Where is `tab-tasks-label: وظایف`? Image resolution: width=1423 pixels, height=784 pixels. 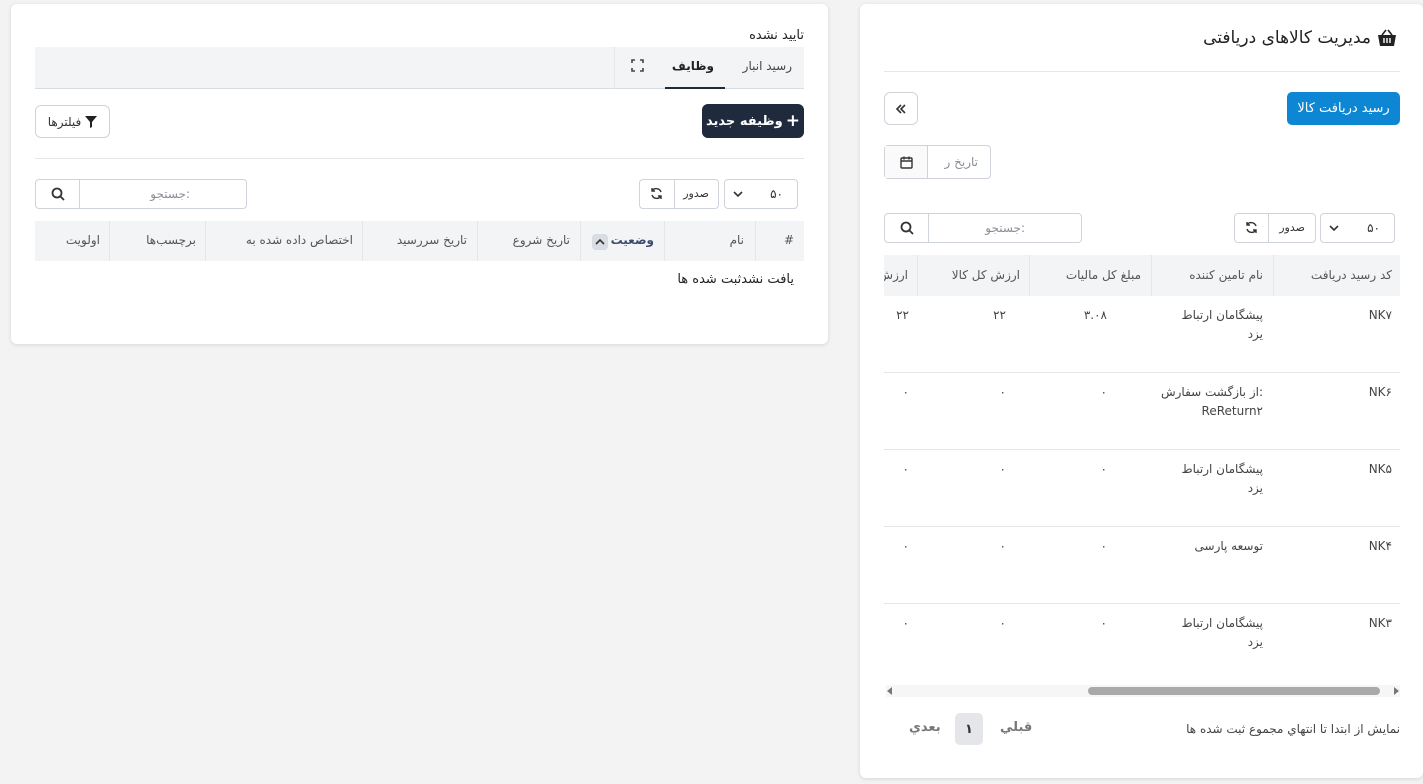 tab-tasks-label: وظایف is located at coordinates (692, 66).